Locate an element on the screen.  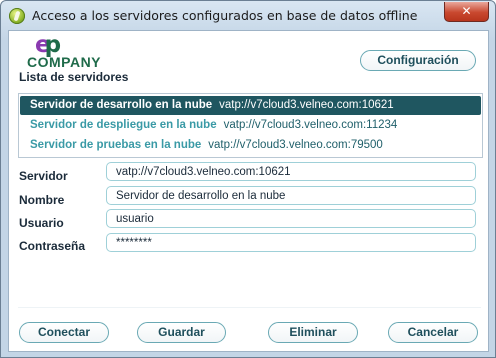
nombre-label: Nombre is located at coordinates (42, 200).